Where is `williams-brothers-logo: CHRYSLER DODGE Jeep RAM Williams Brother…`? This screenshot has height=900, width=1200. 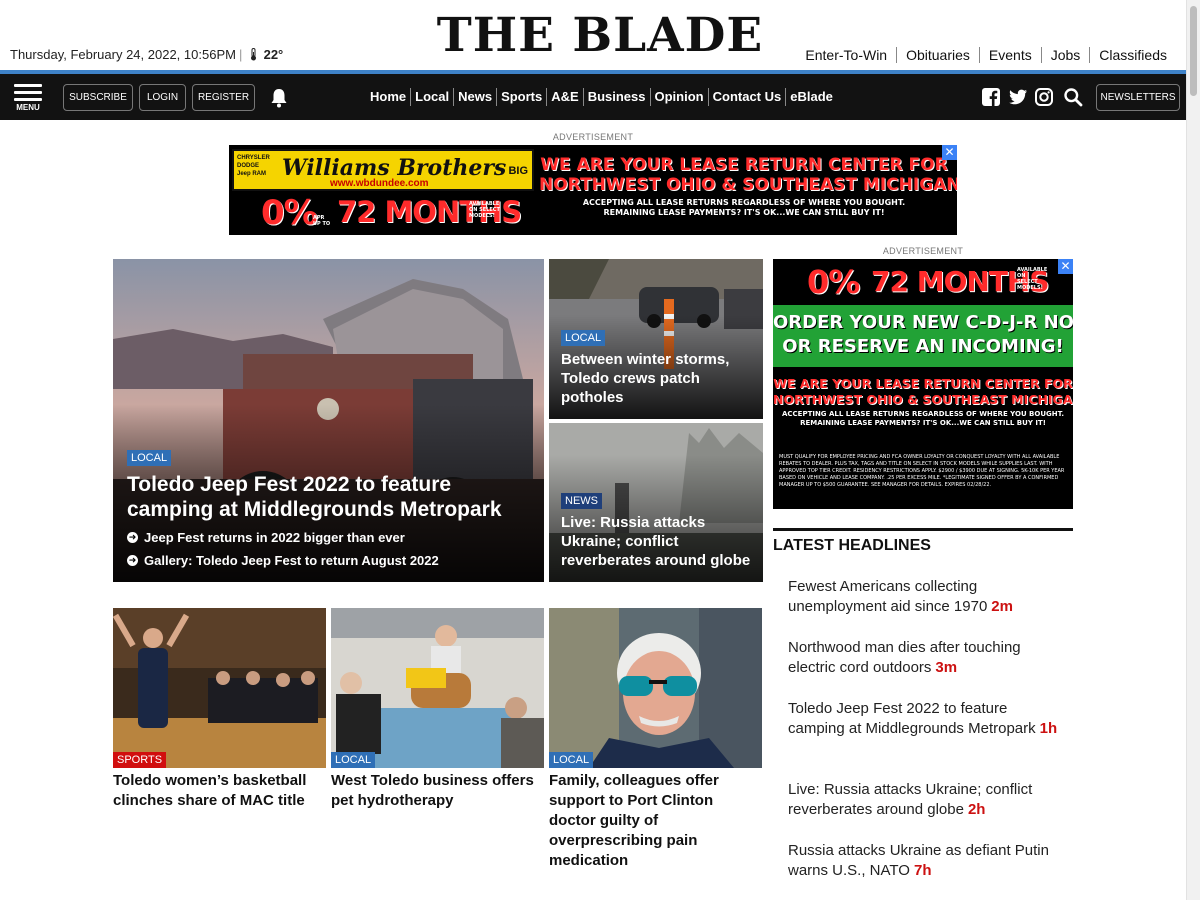 williams-brothers-logo: CHRYSLER DODGE Jeep RAM Williams Brother… is located at coordinates (383, 170).